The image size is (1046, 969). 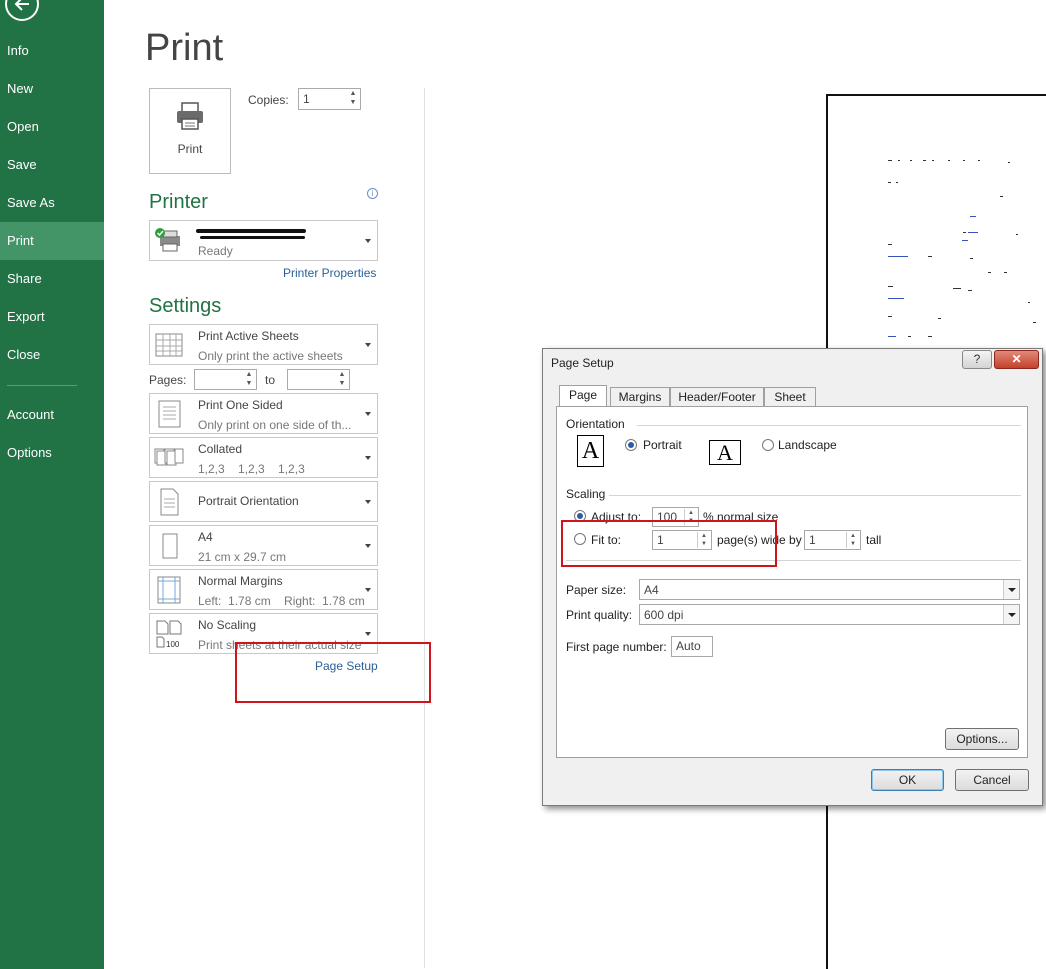 I want to click on pages-from-down-icon: ▼, so click(x=249, y=384).